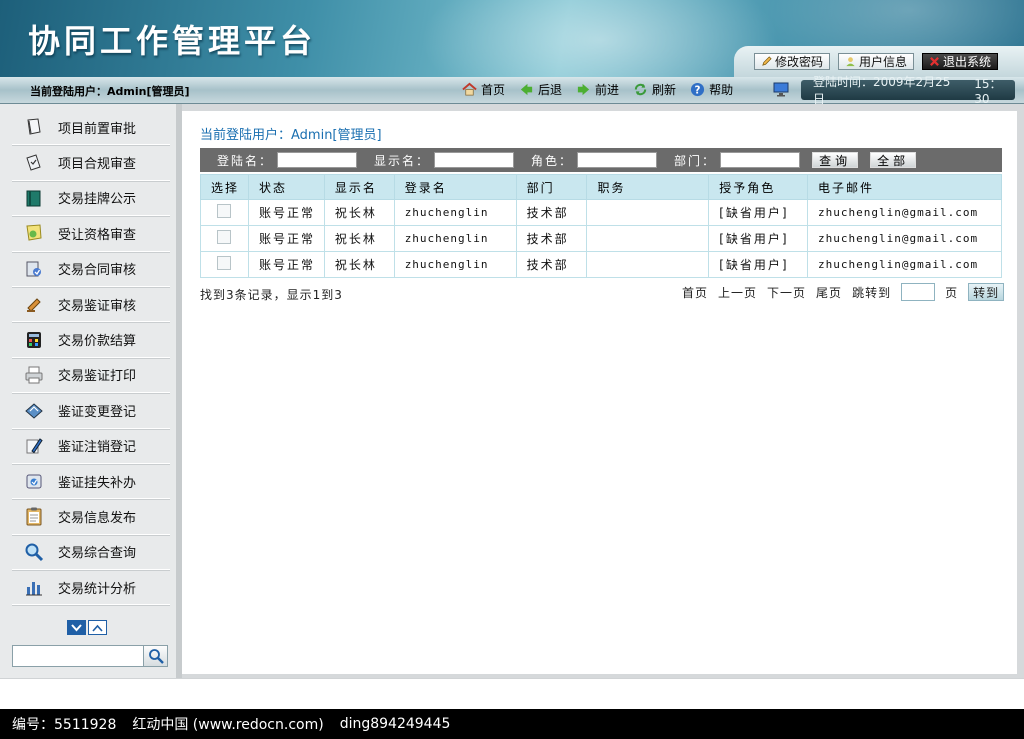 The width and height of the screenshot is (1024, 739). Describe the element at coordinates (97, 627) in the screenshot. I see `scroll-up-button` at that location.